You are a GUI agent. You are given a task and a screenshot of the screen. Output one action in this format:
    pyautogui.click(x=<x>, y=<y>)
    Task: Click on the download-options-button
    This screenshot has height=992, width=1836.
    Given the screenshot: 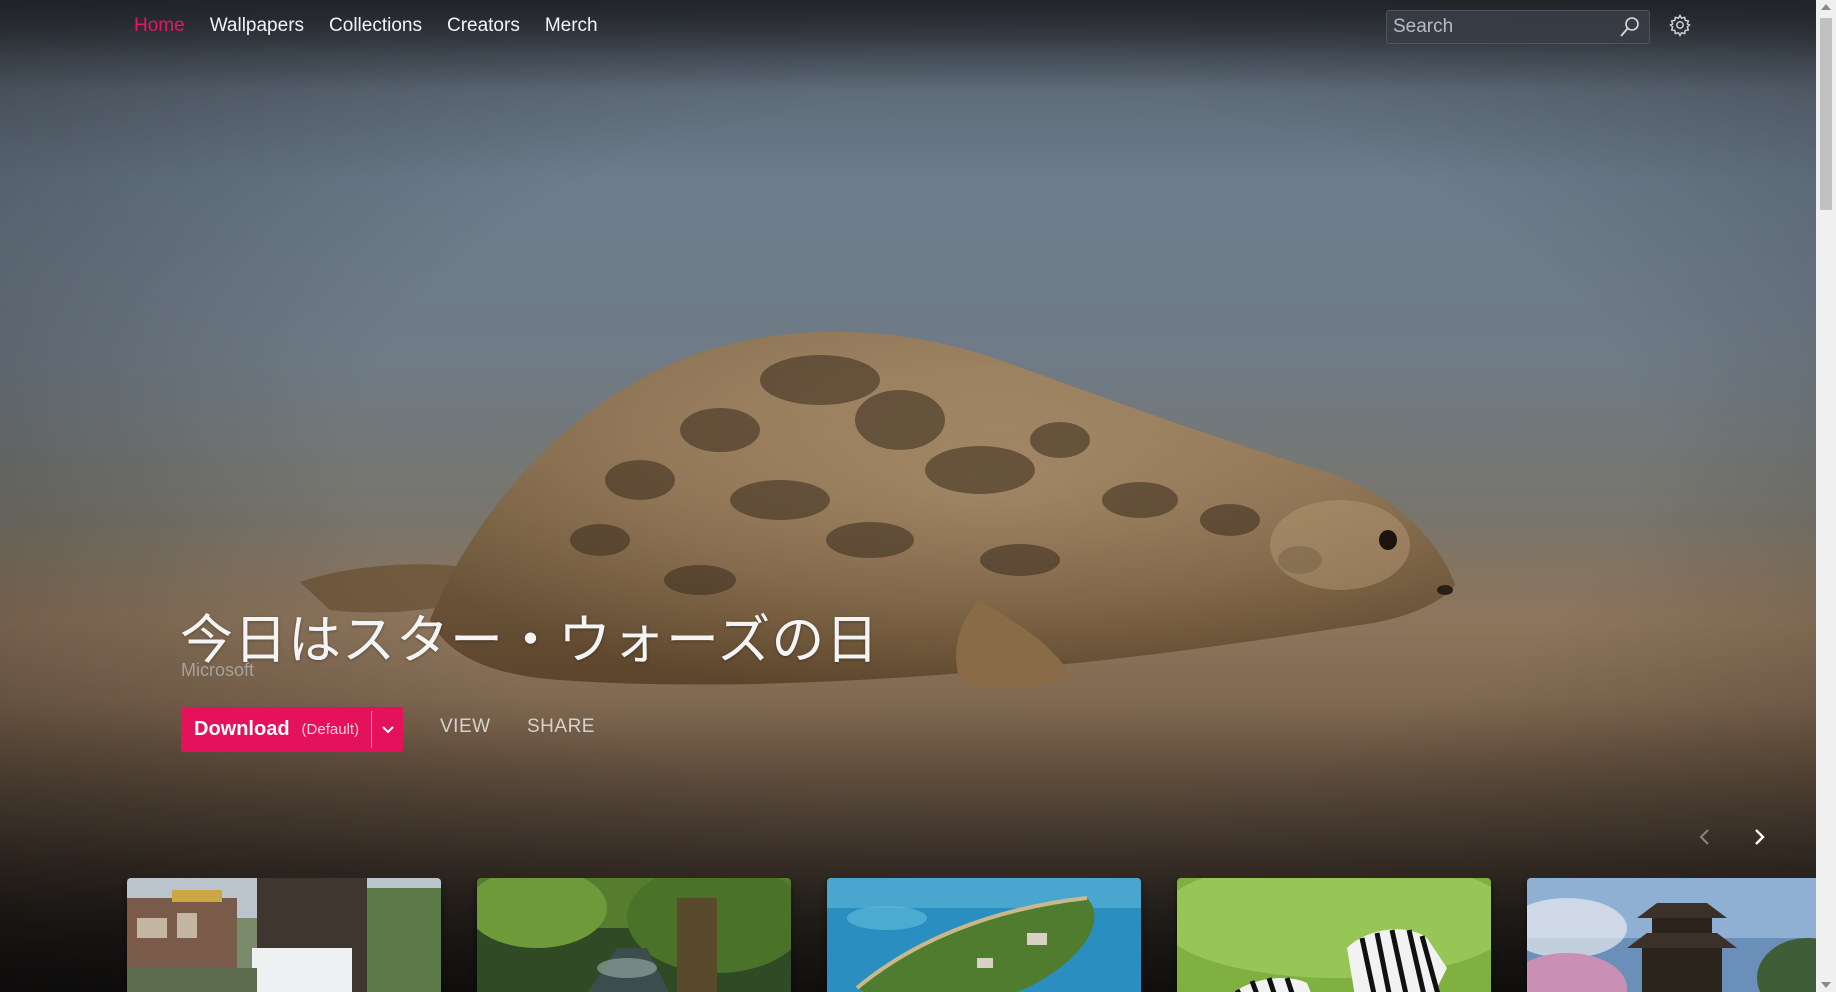 What is the action you would take?
    pyautogui.click(x=387, y=729)
    